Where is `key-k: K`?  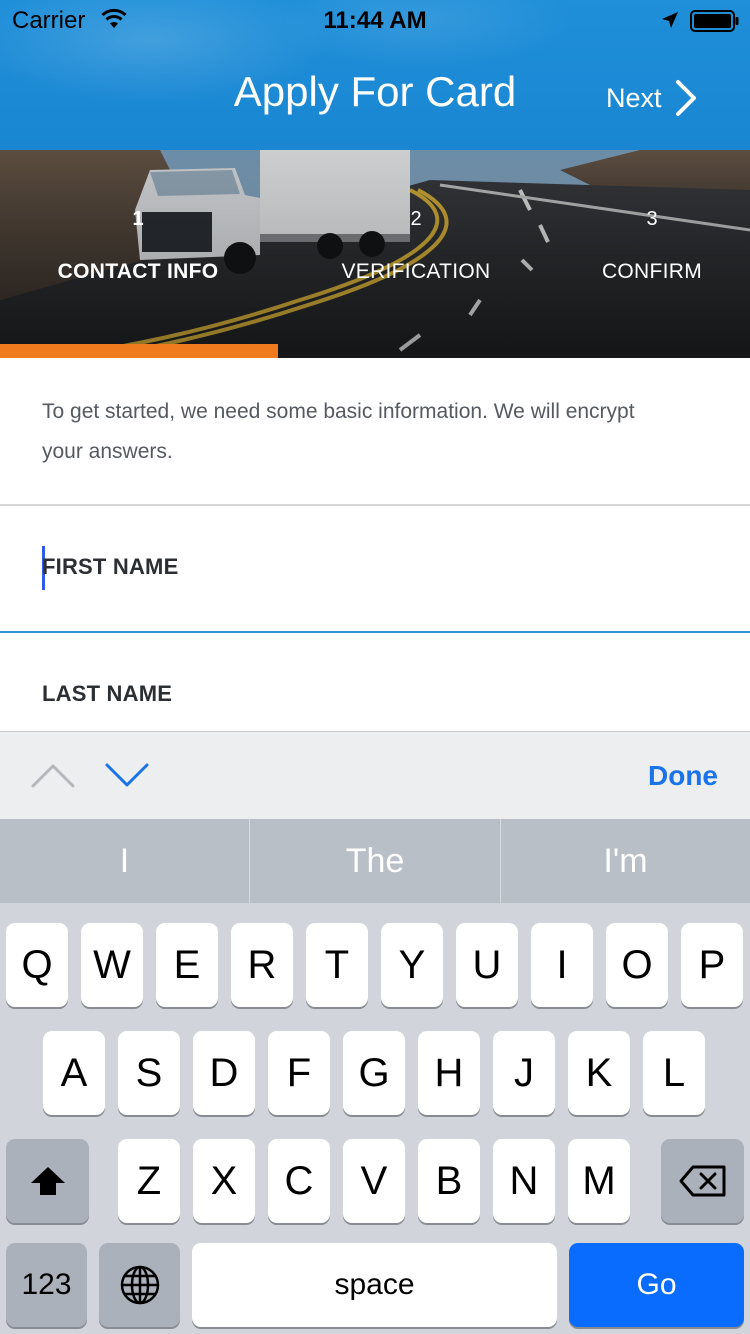
key-k: K is located at coordinates (599, 1073).